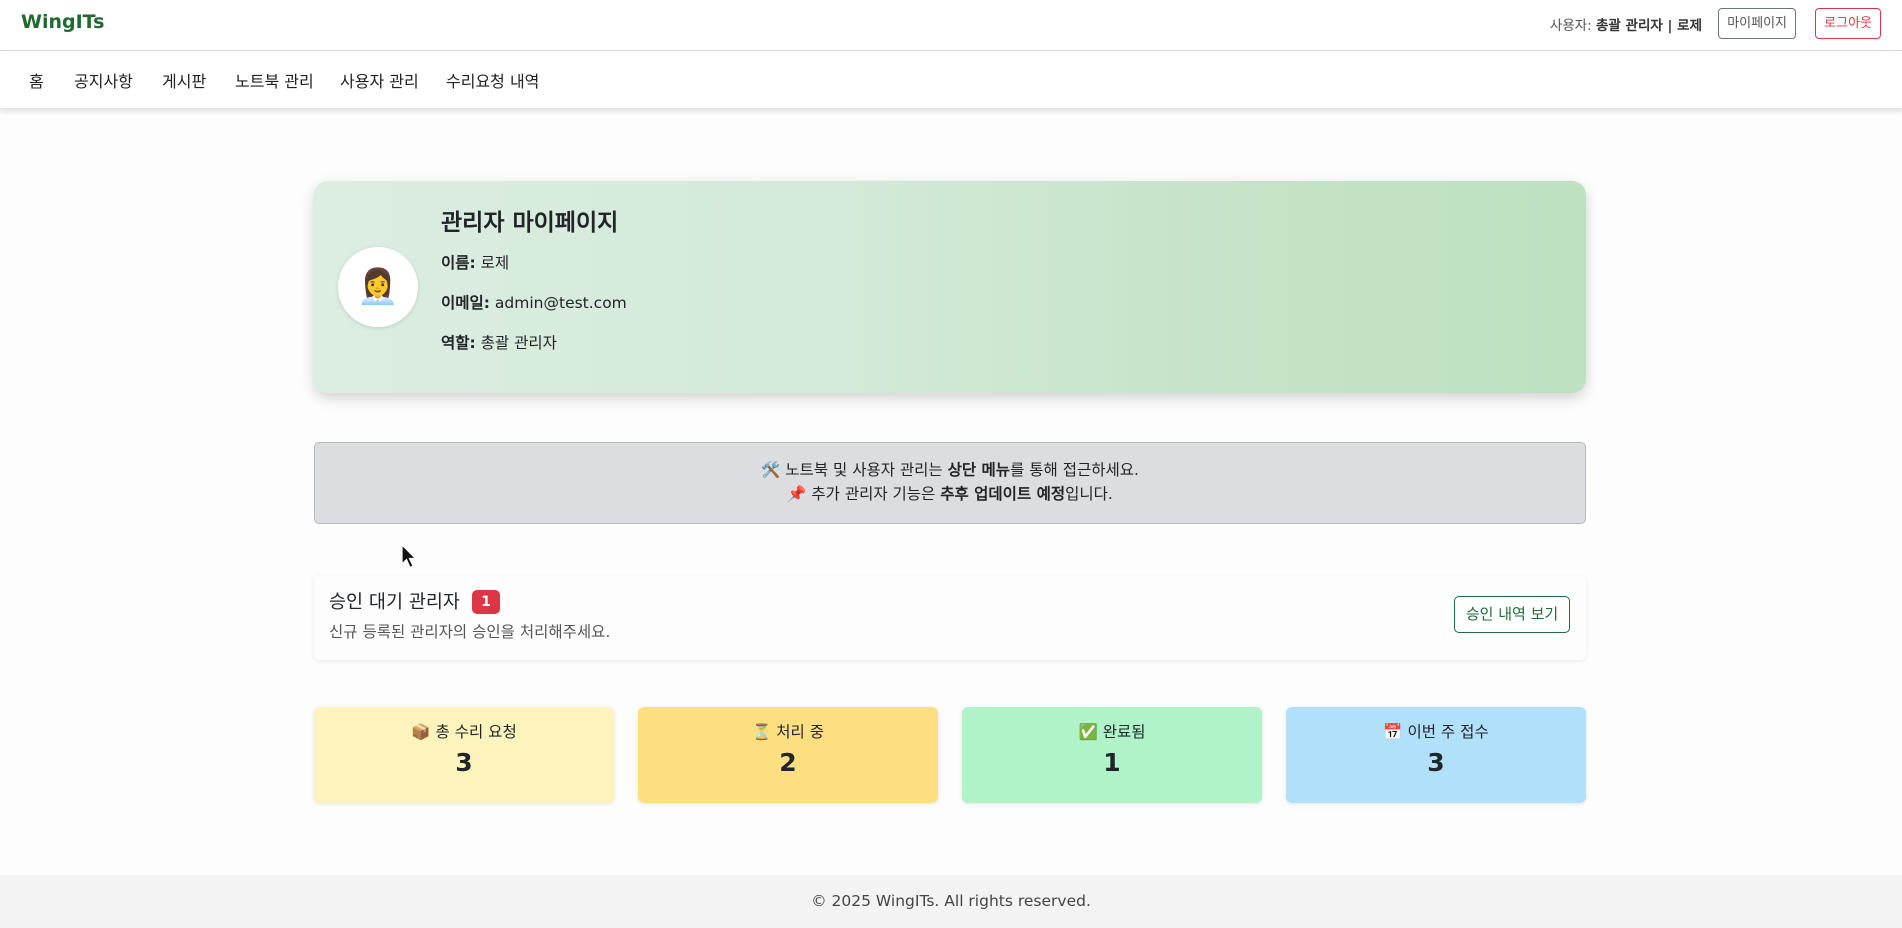  Describe the element at coordinates (1757, 23) in the screenshot. I see `mypage-button: 마이페이지` at that location.